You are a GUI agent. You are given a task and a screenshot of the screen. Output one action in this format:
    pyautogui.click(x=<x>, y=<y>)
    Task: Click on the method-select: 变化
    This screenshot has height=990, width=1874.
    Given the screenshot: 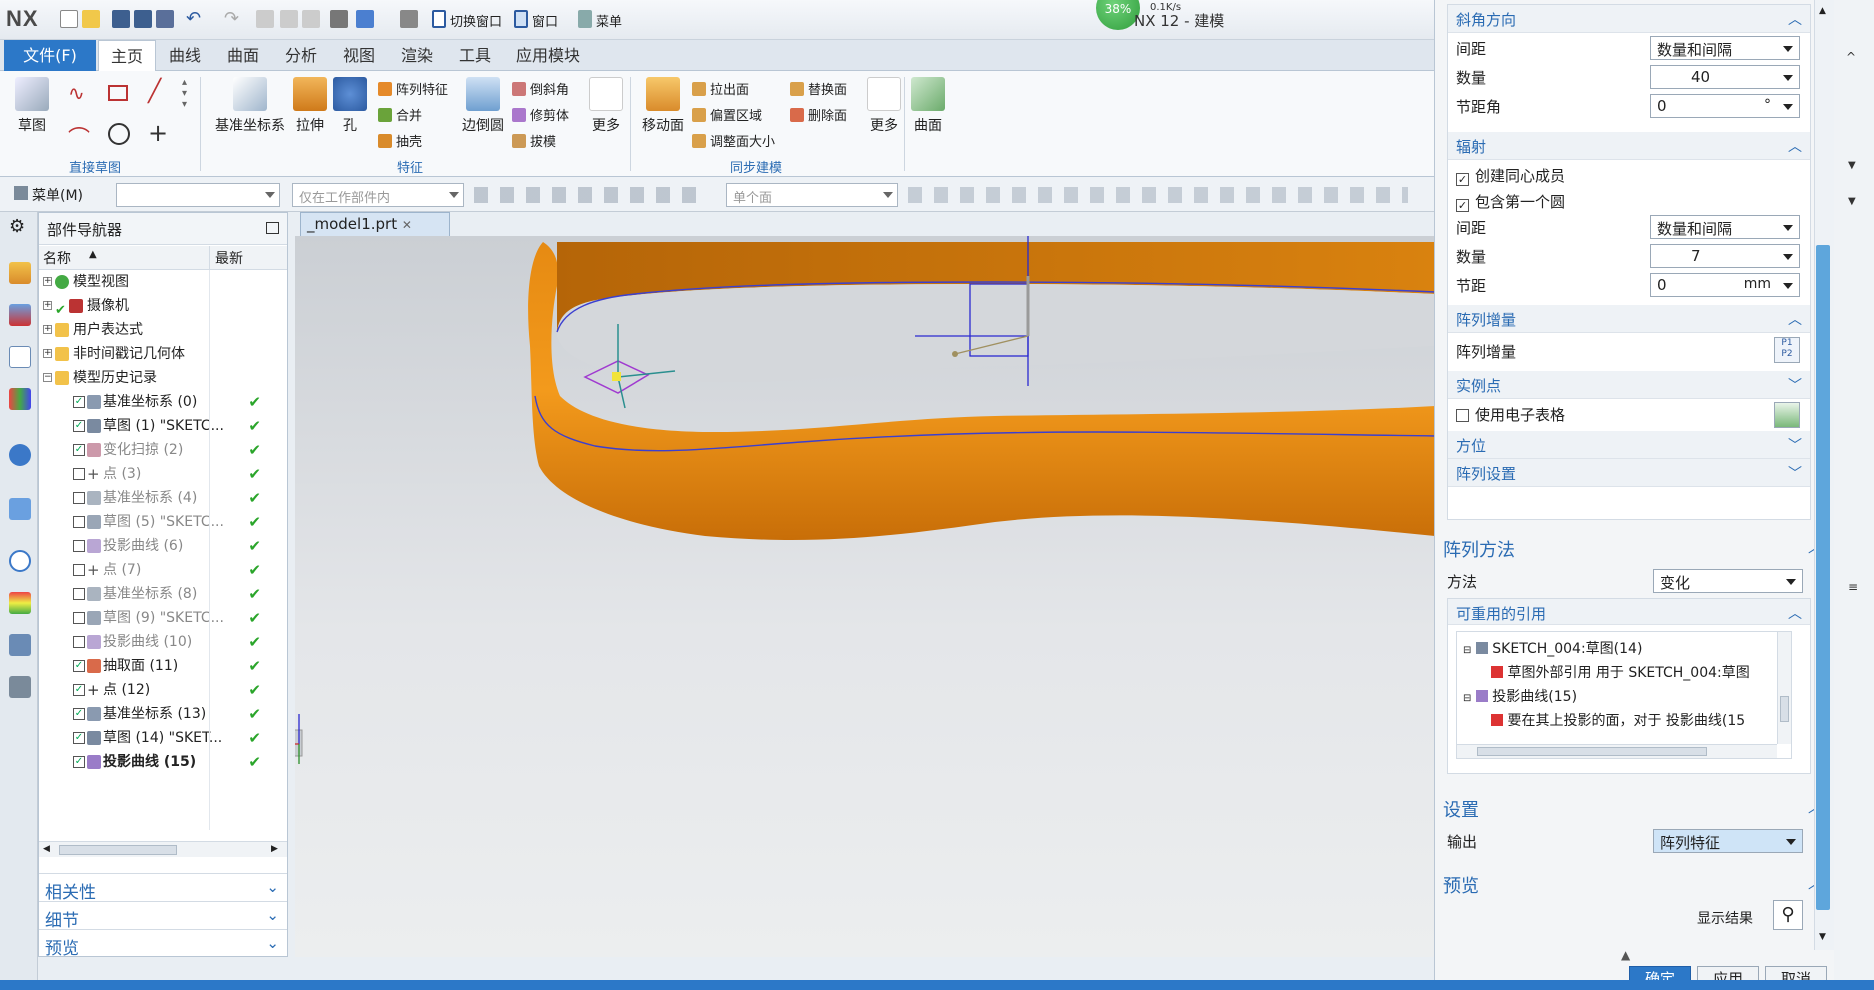 What is the action you would take?
    pyautogui.click(x=1728, y=581)
    